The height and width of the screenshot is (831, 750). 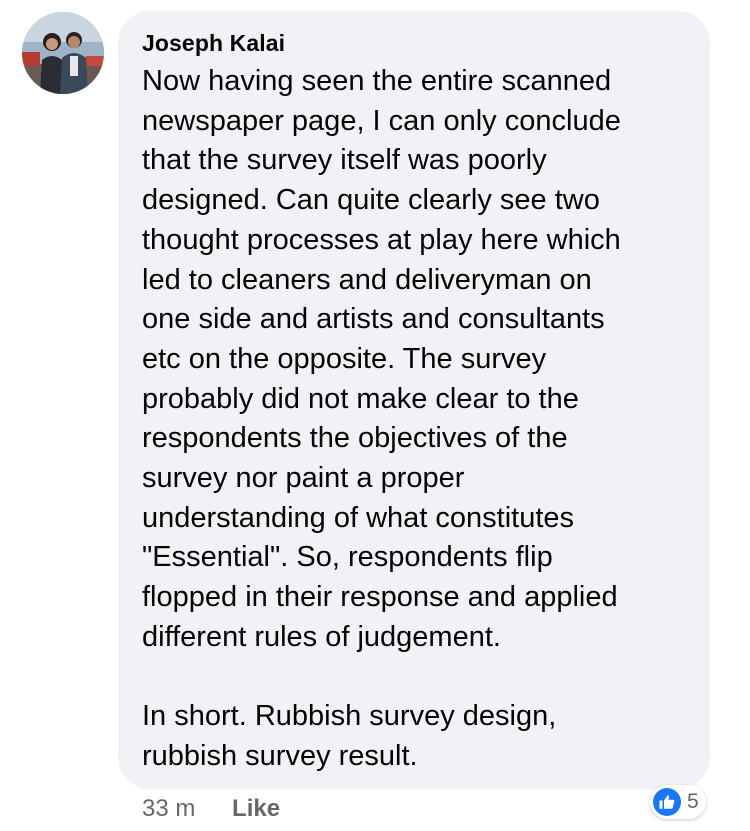 What do you see at coordinates (349, 716) in the screenshot?
I see `comment-line: In short. Rubbish survey design,` at bounding box center [349, 716].